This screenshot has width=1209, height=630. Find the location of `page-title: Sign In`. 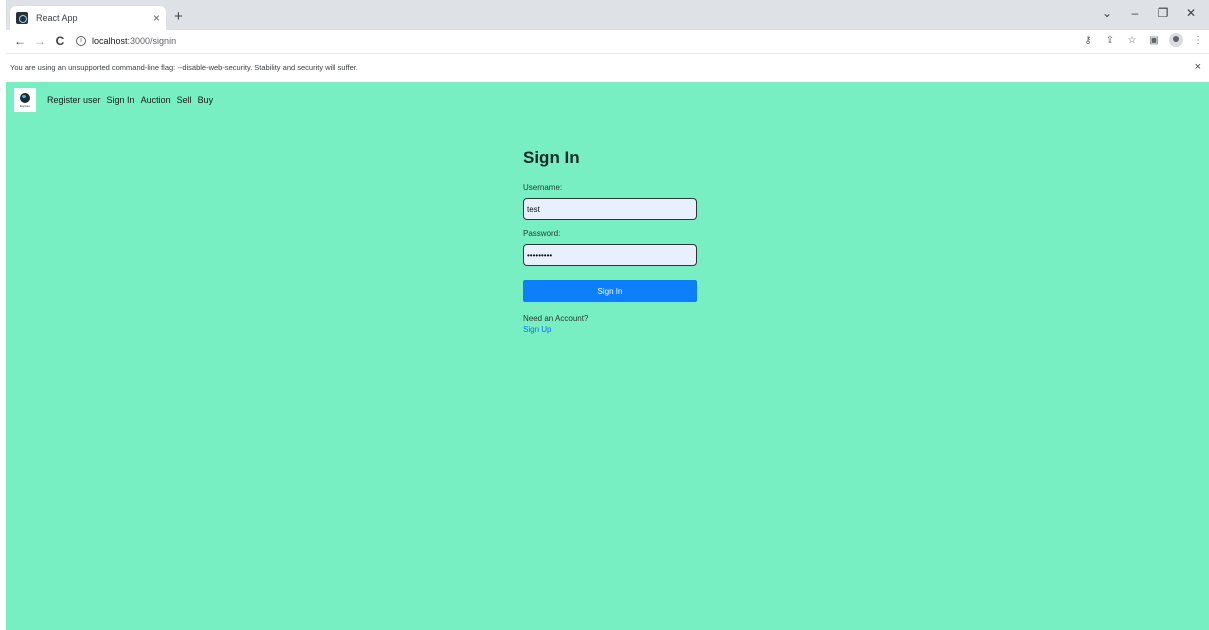

page-title: Sign In is located at coordinates (551, 157).